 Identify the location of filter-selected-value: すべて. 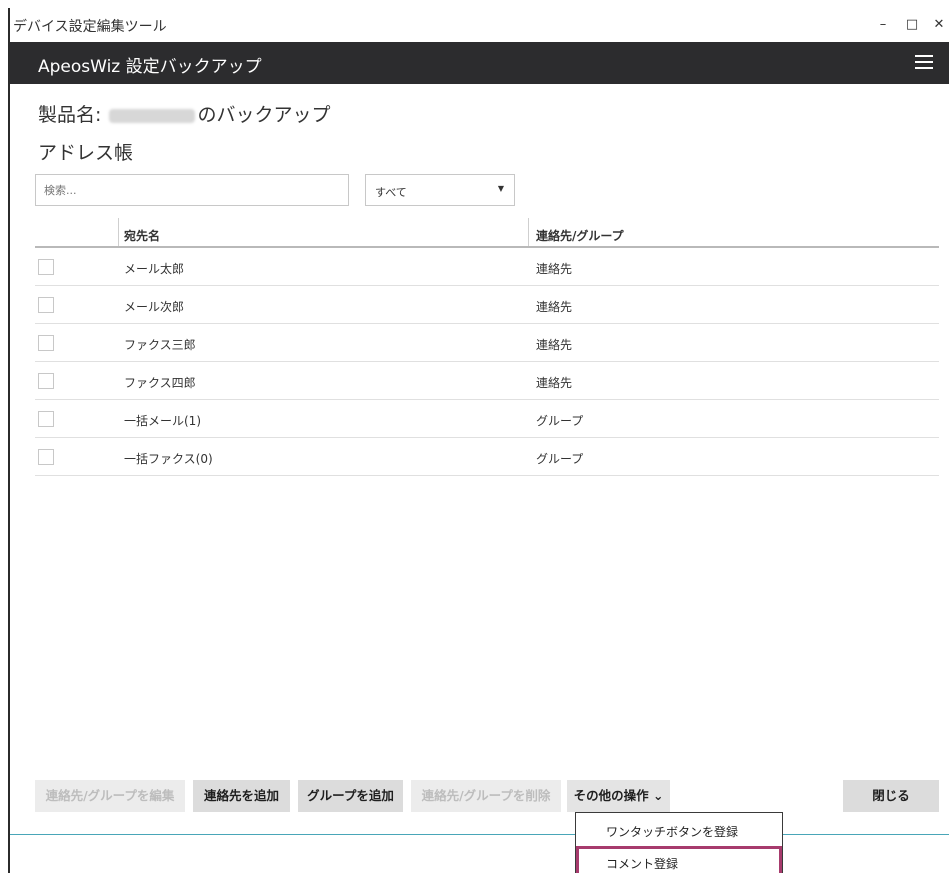
(391, 192).